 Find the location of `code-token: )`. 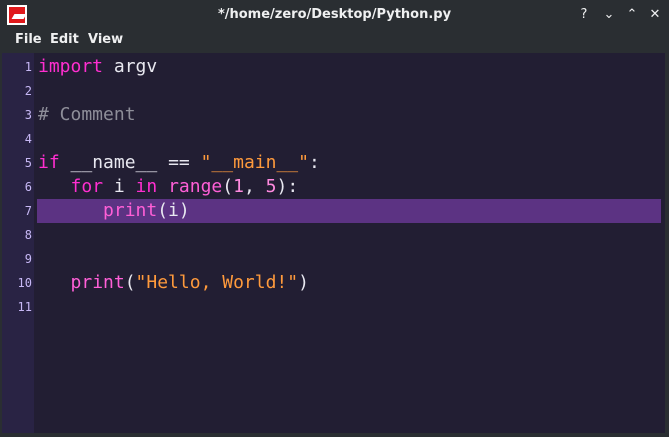

code-token: ) is located at coordinates (303, 282).